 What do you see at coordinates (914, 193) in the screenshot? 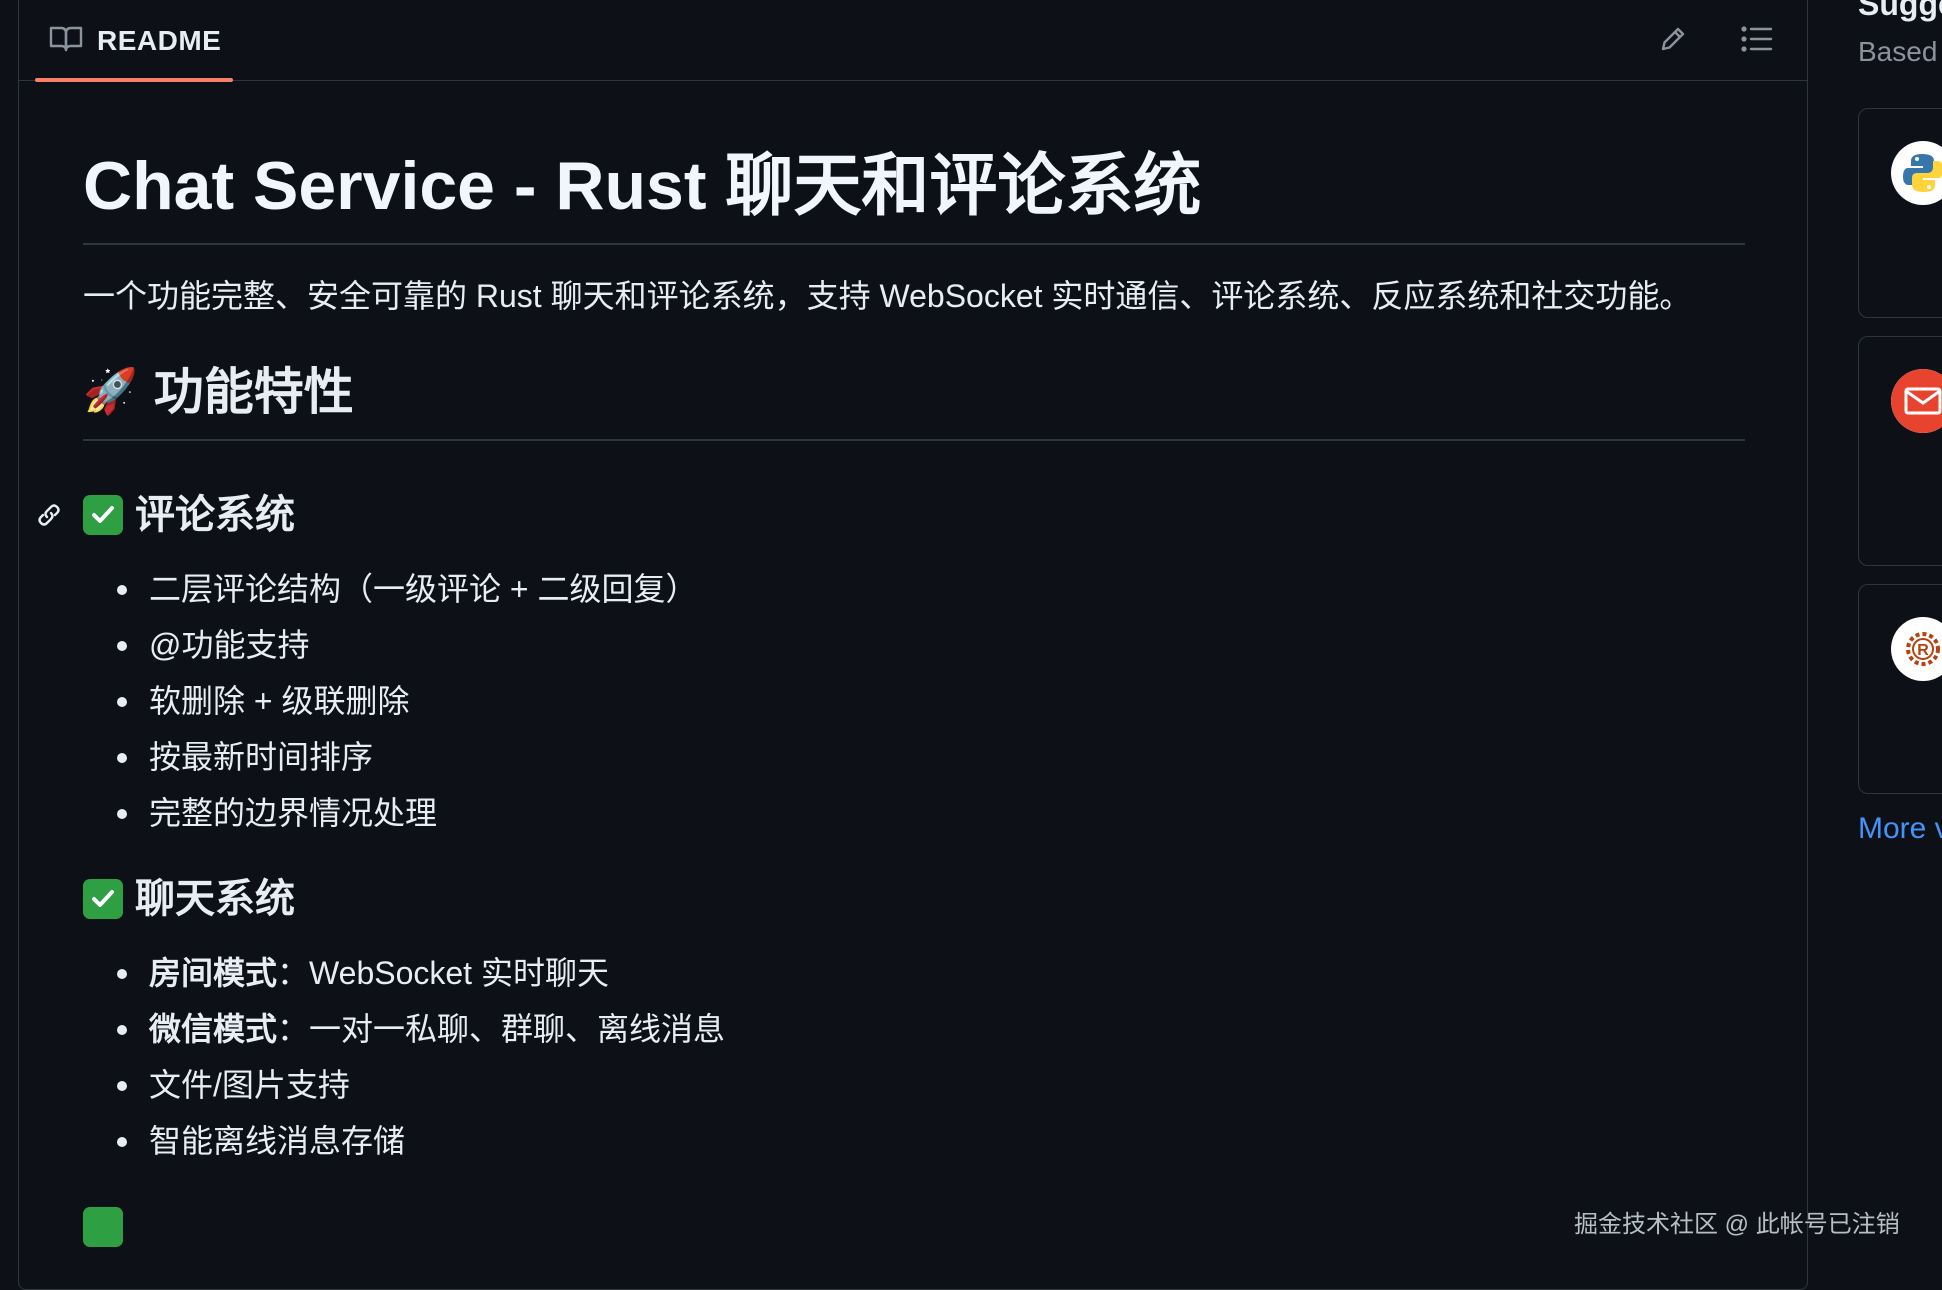
I see `page-title: Chat Service - Rust 聊天和评论系统` at bounding box center [914, 193].